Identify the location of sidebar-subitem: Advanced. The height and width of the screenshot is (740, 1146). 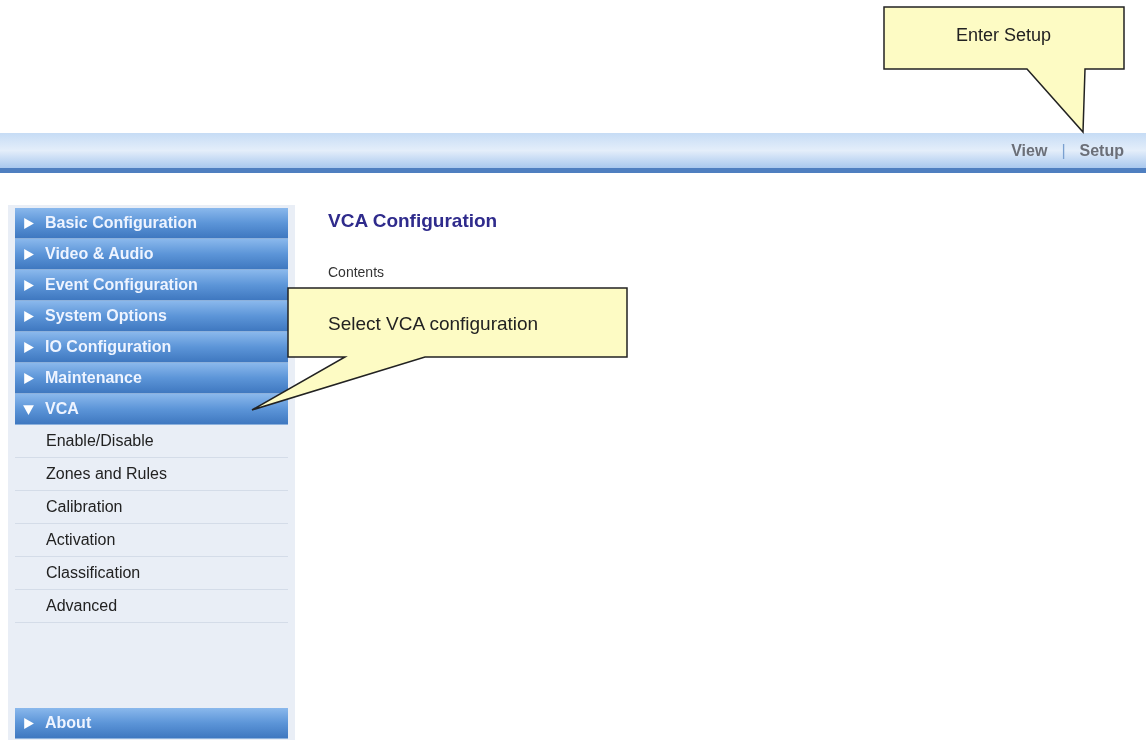
(151, 606).